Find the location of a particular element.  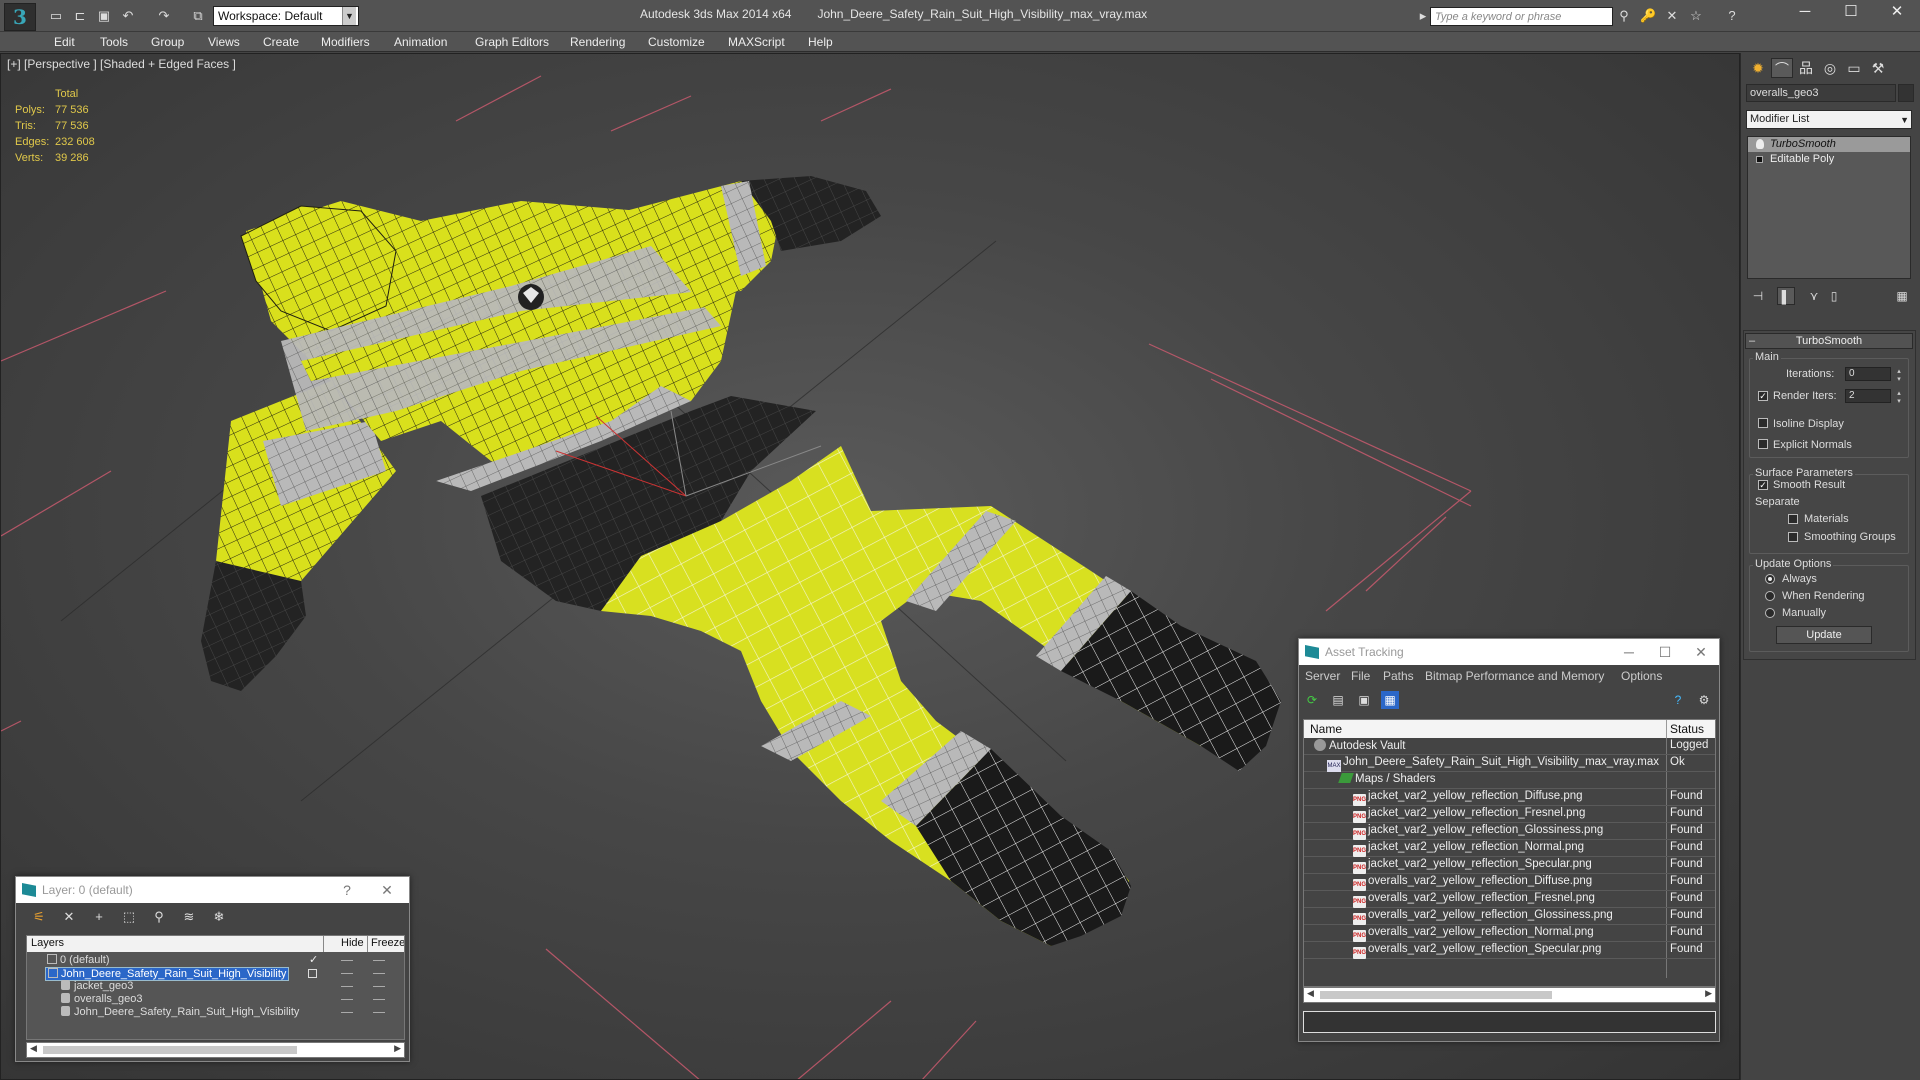

set-current-layer-box is located at coordinates (312, 973).